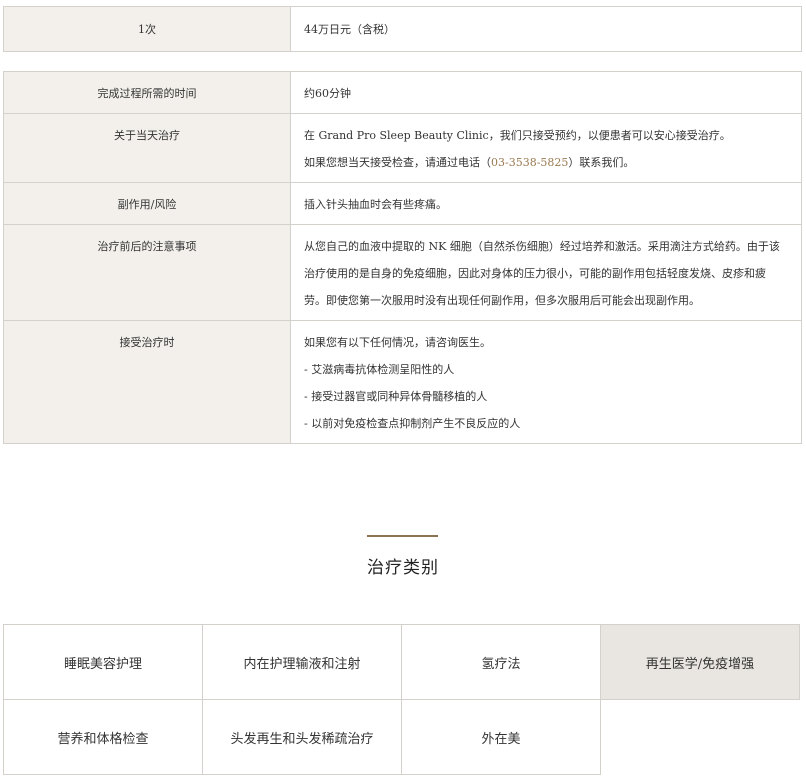 This screenshot has width=806, height=782. I want to click on table-row: 1次 44万日元（含税）, so click(402, 29).